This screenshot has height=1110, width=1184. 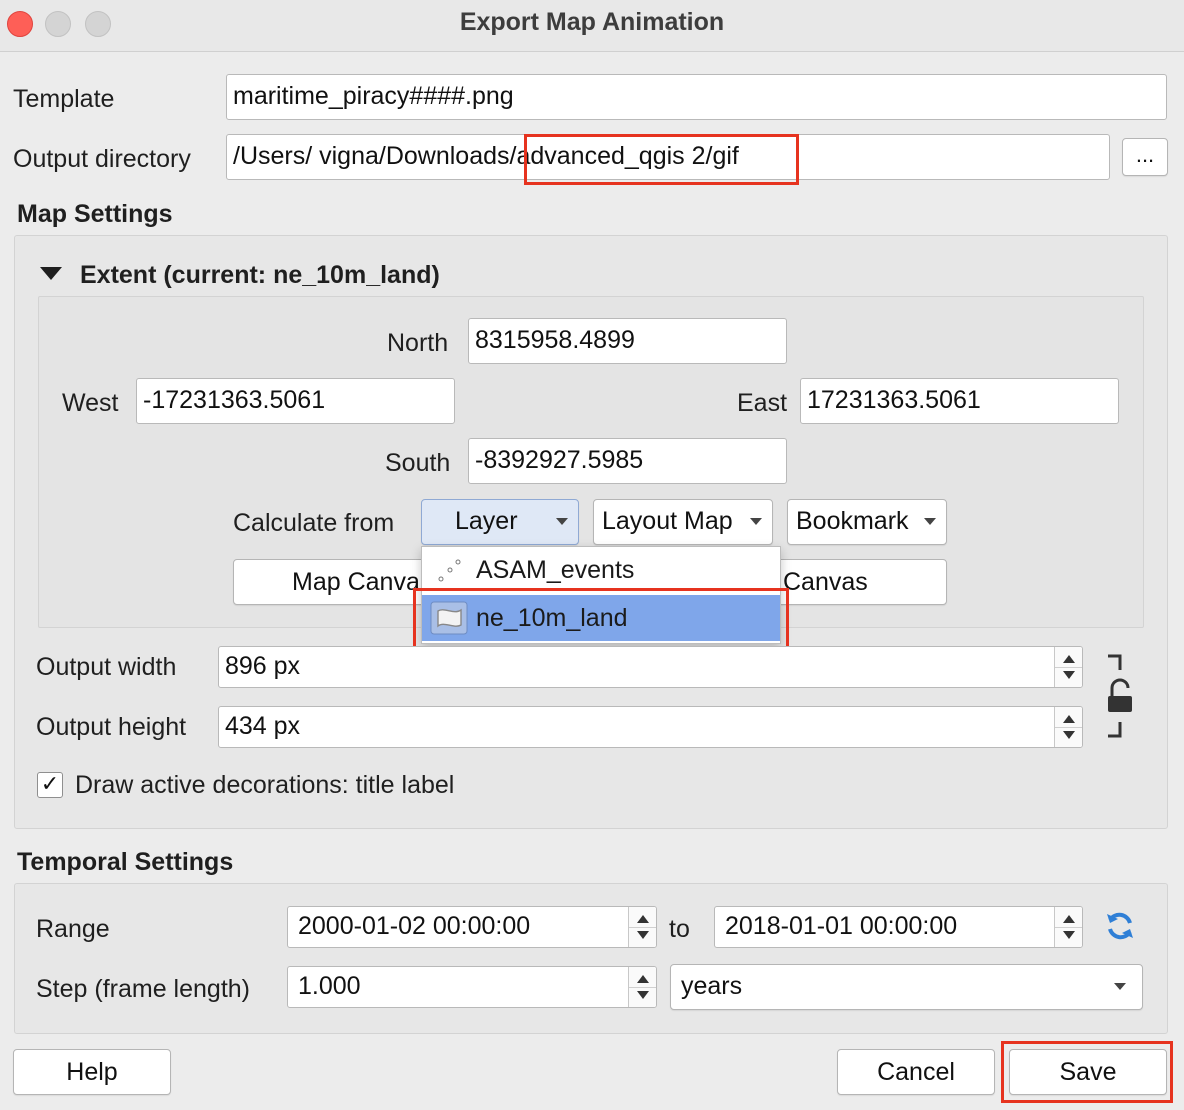 What do you see at coordinates (314, 523) in the screenshot?
I see `calculate-from-label: Calculate from` at bounding box center [314, 523].